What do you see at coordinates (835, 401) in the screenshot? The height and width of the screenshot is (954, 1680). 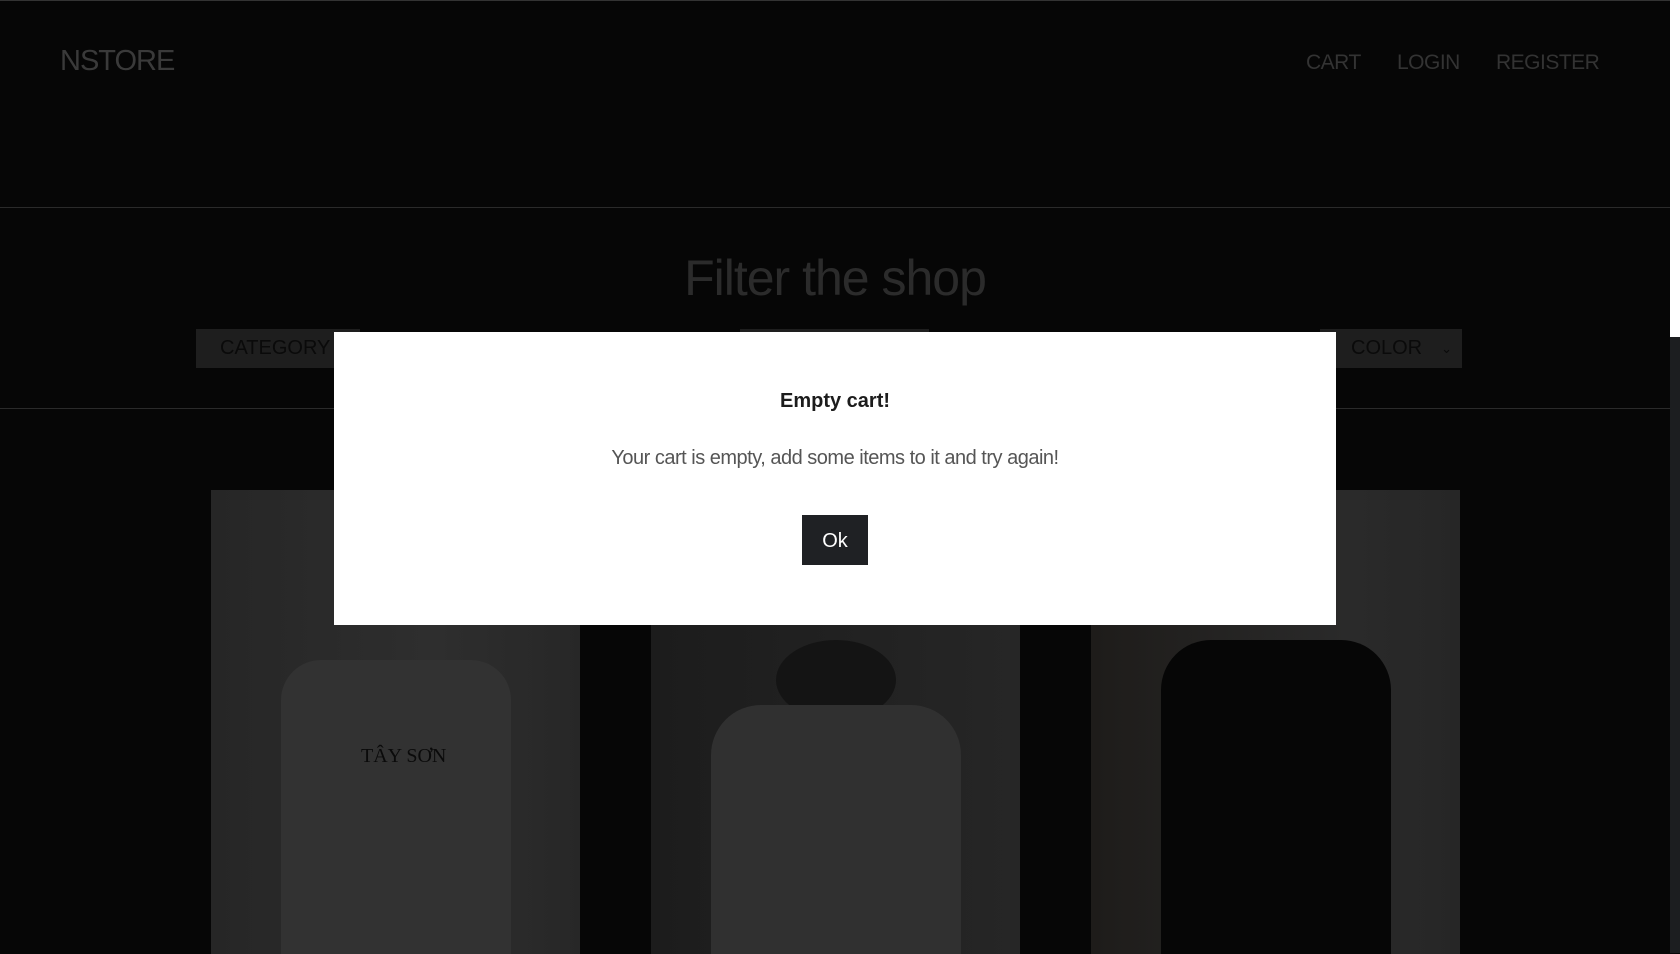 I see `dialog-title: Empty cart!` at bounding box center [835, 401].